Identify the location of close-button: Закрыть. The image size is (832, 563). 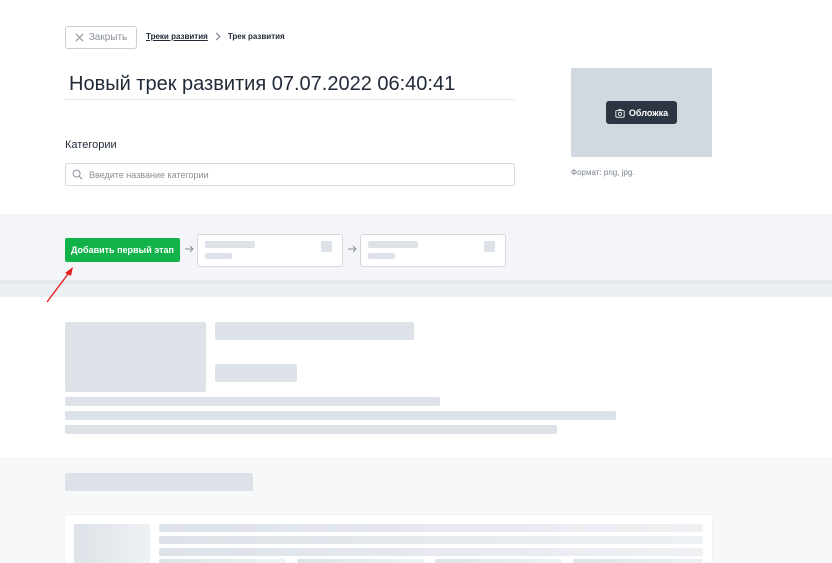
(101, 37).